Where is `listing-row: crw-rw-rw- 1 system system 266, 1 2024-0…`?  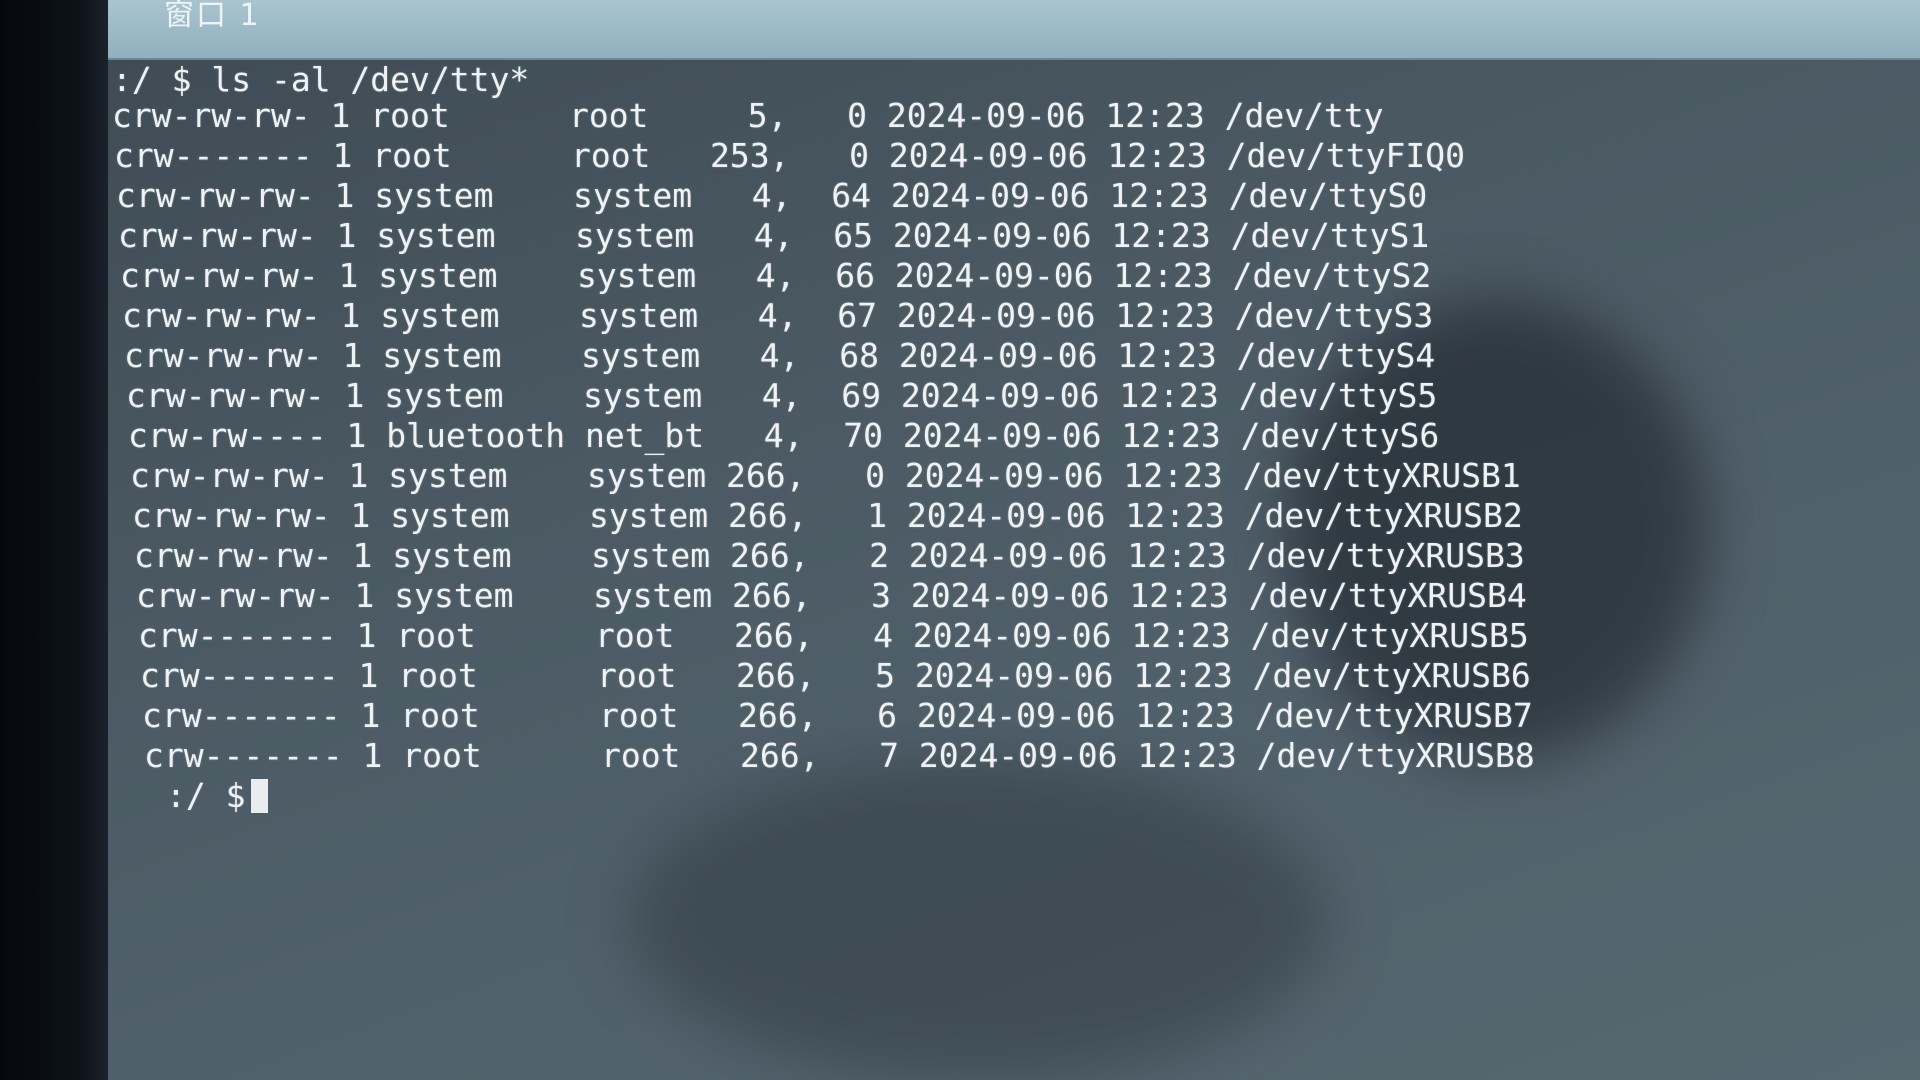 listing-row: crw-rw-rw- 1 system system 266, 1 2024-0… is located at coordinates (827, 515).